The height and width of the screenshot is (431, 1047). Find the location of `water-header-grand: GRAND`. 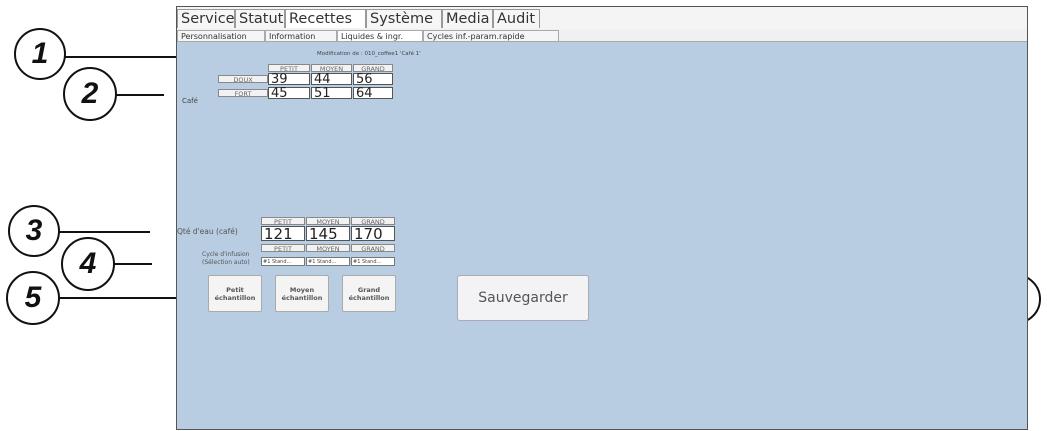

water-header-grand: GRAND is located at coordinates (373, 221).